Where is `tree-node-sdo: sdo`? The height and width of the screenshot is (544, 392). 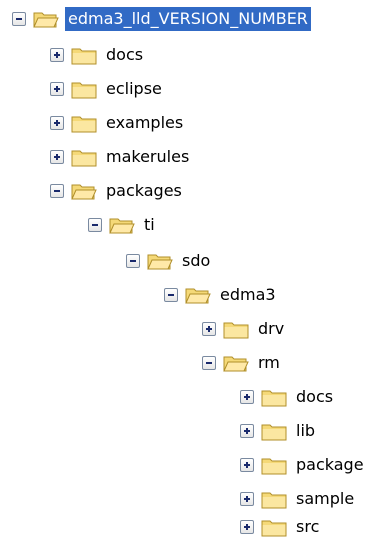
tree-node-sdo: sdo is located at coordinates (169, 261).